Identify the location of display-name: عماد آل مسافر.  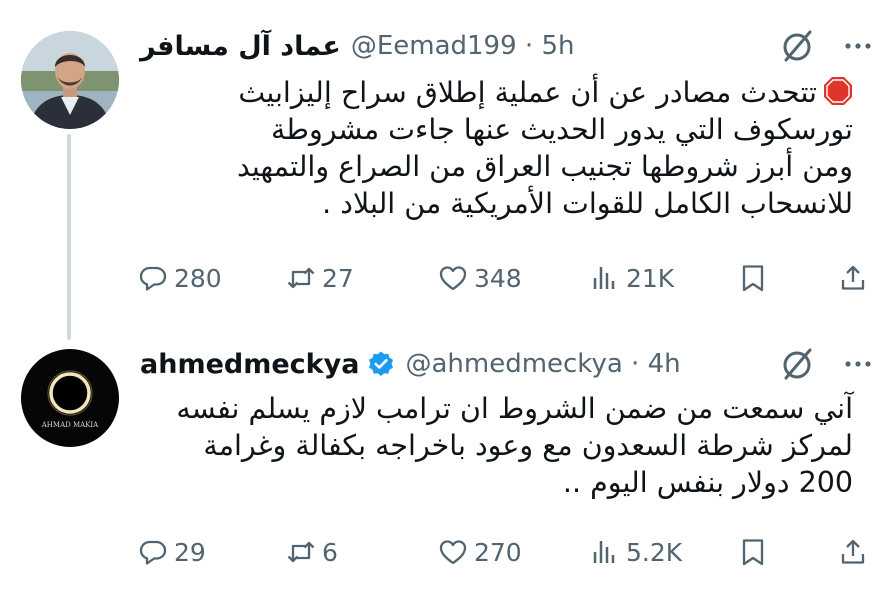
(240, 46).